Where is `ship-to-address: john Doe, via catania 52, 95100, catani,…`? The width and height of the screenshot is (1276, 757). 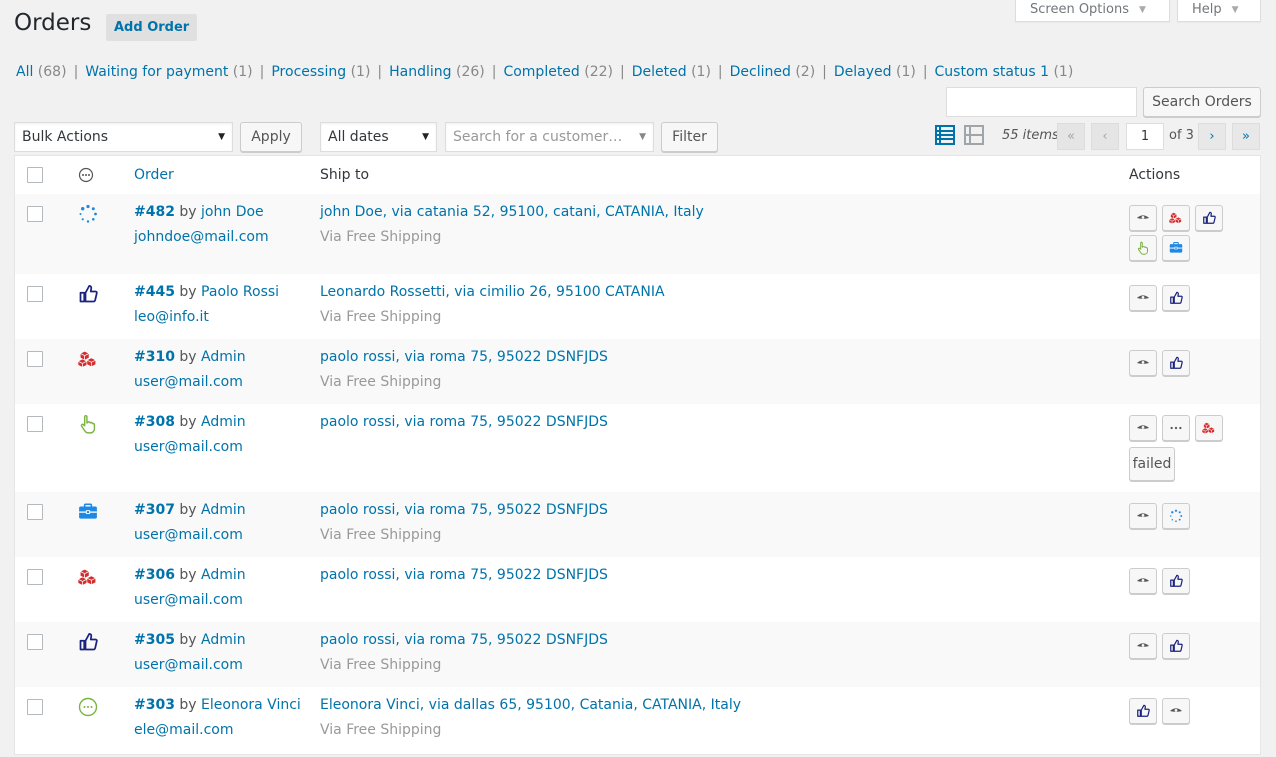 ship-to-address: john Doe, via catania 52, 95100, catani,… is located at coordinates (512, 212).